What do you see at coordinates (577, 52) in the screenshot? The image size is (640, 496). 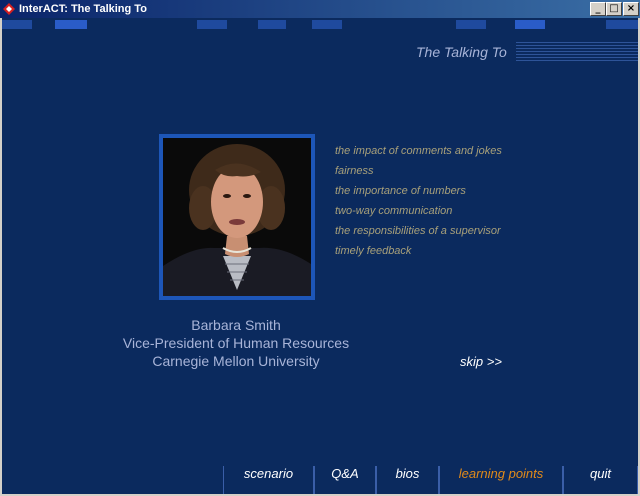 I see `title-decoration` at bounding box center [577, 52].